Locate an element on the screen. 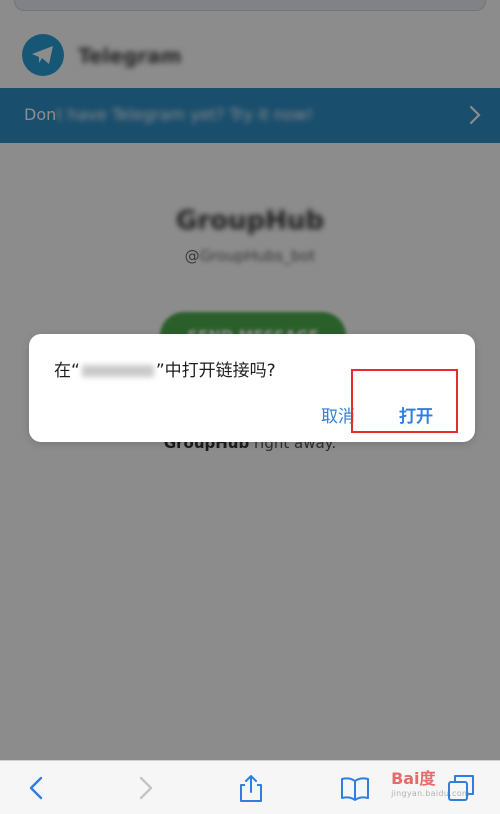 This screenshot has width=500, height=814. safari-toolbar: Bai度 jingyan.baidu.com is located at coordinates (250, 787).